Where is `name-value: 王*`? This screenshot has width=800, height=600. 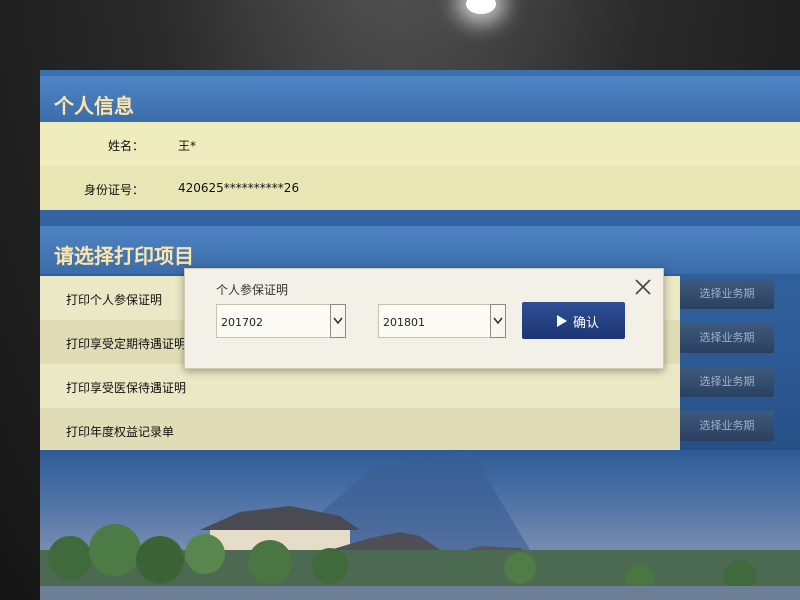
name-value: 王* is located at coordinates (187, 146).